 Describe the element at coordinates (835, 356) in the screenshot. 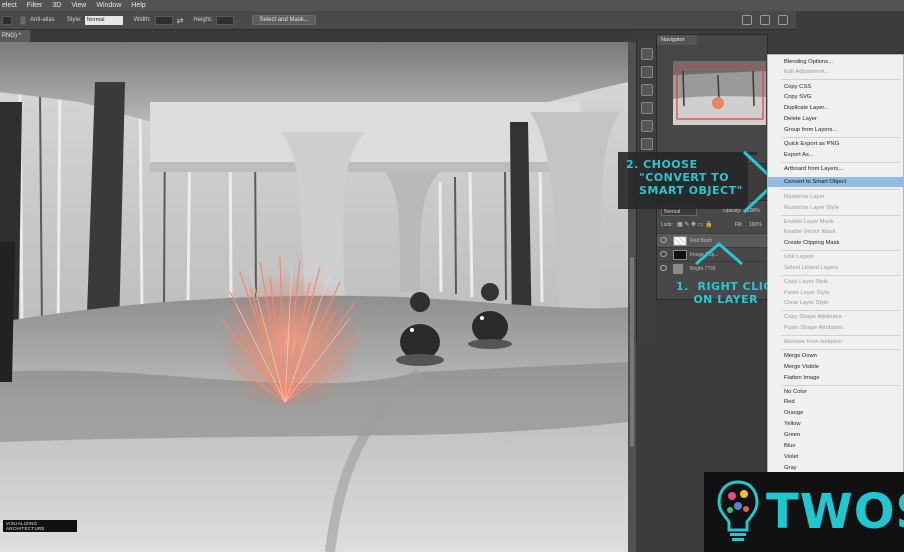

I see `menu-item-merge-down: Merge Down` at that location.